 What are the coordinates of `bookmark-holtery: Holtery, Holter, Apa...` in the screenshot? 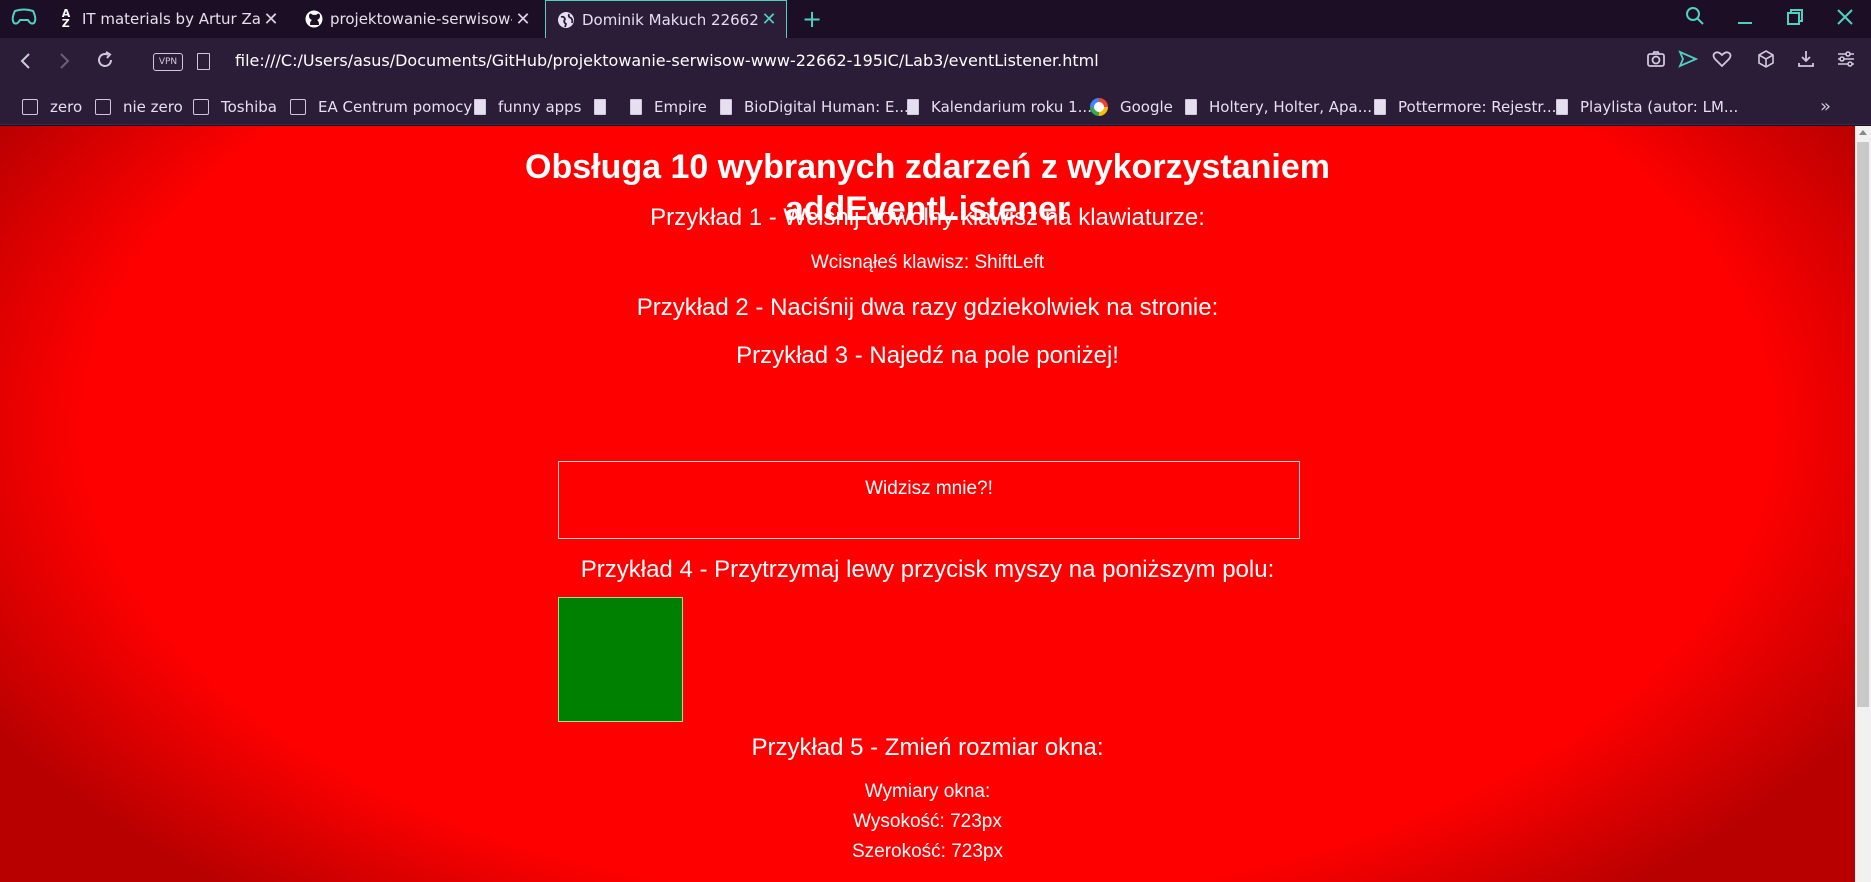 It's located at (1278, 106).